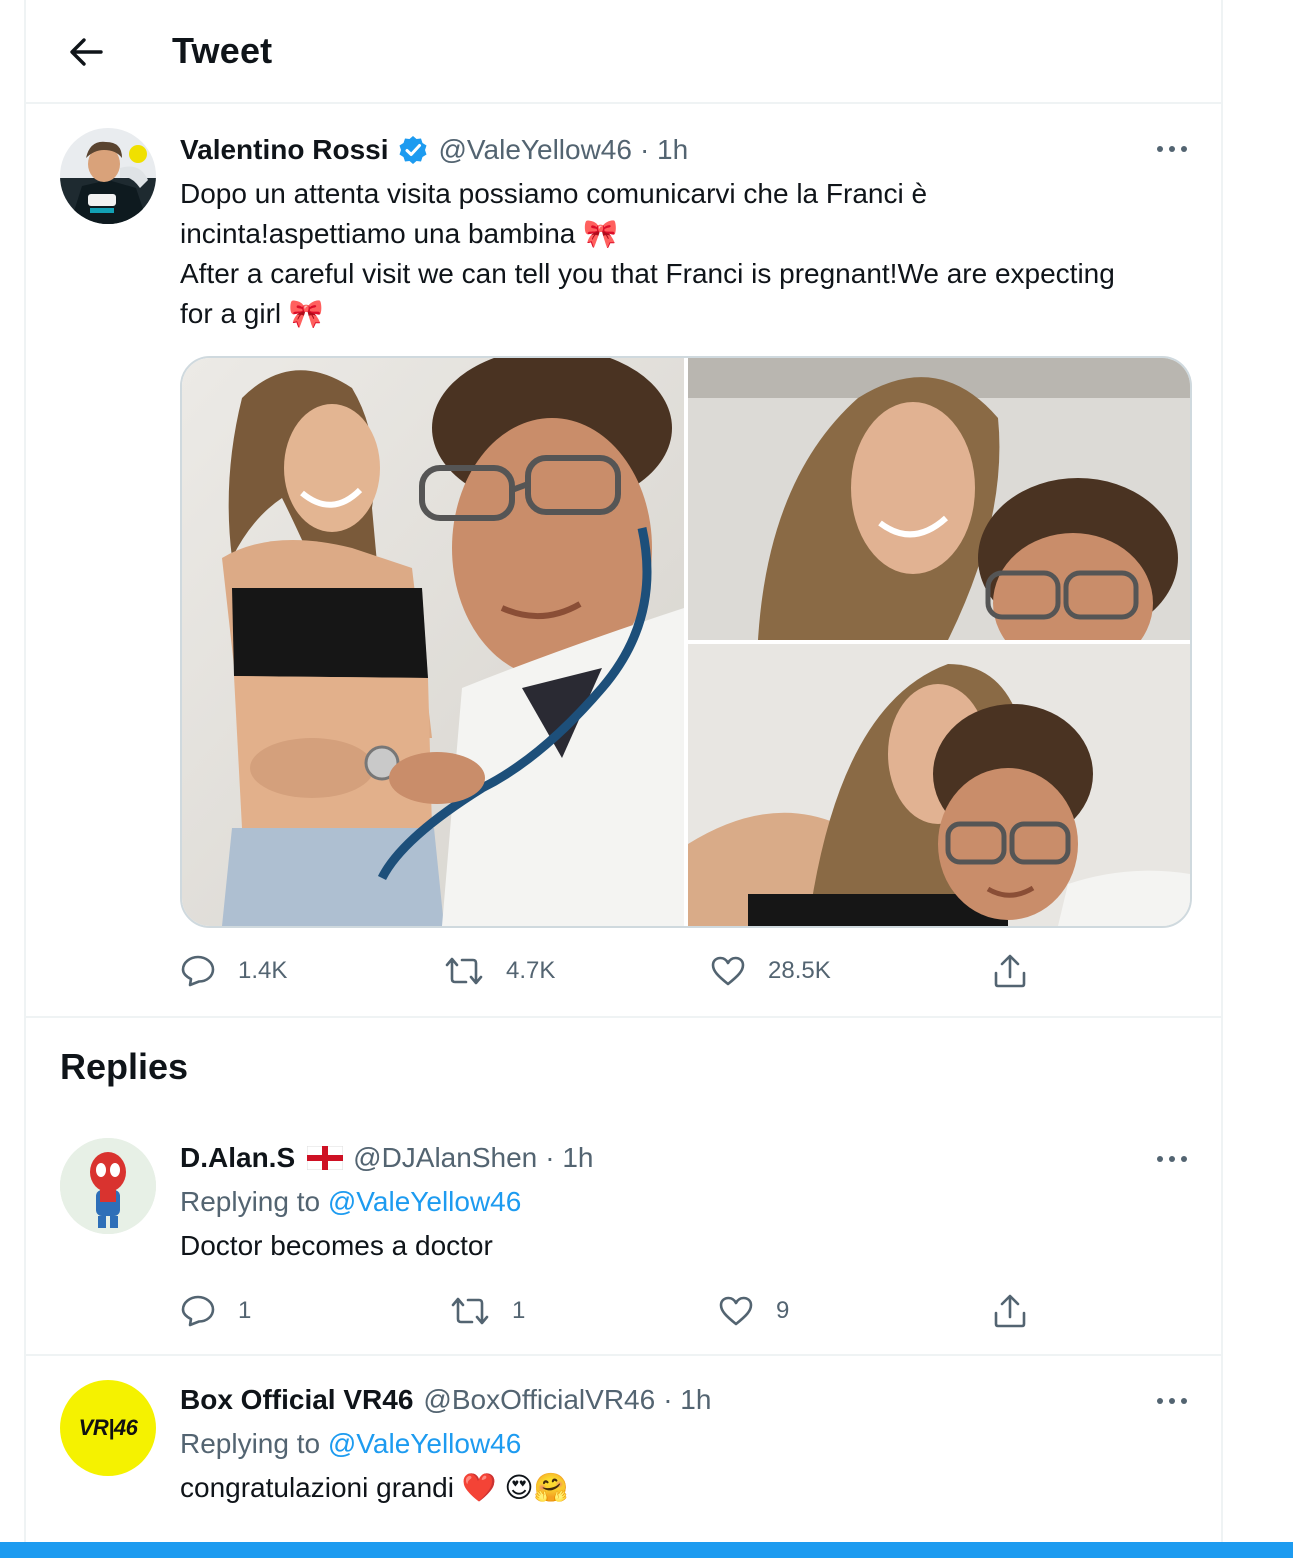  Describe the element at coordinates (623, 52) in the screenshot. I see `page-header: Tweet` at that location.